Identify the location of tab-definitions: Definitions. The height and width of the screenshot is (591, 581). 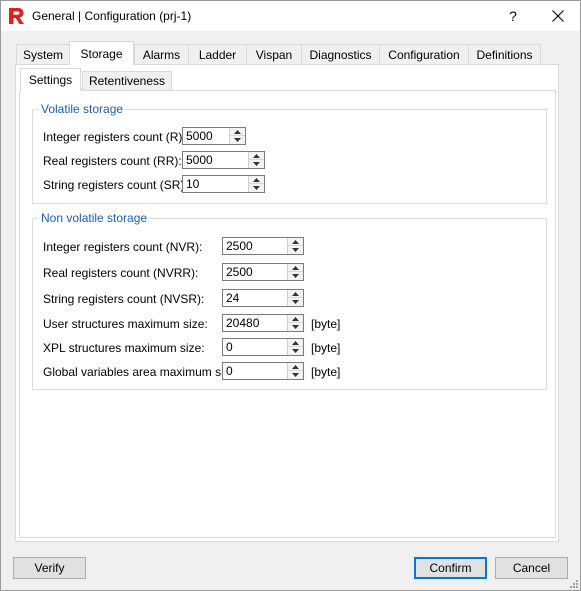
(504, 54).